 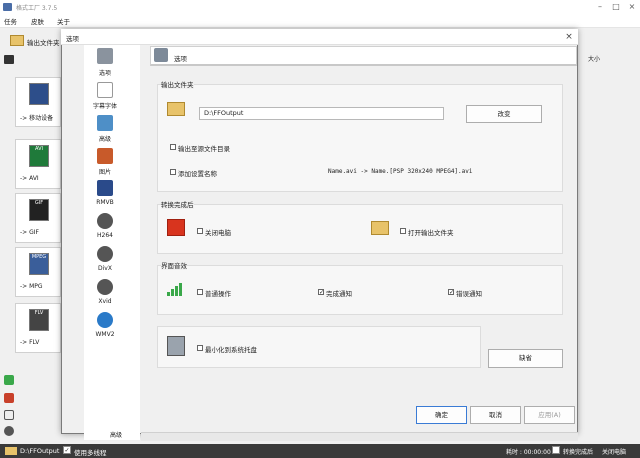 I want to click on maximize-icon: □, so click(x=616, y=7).